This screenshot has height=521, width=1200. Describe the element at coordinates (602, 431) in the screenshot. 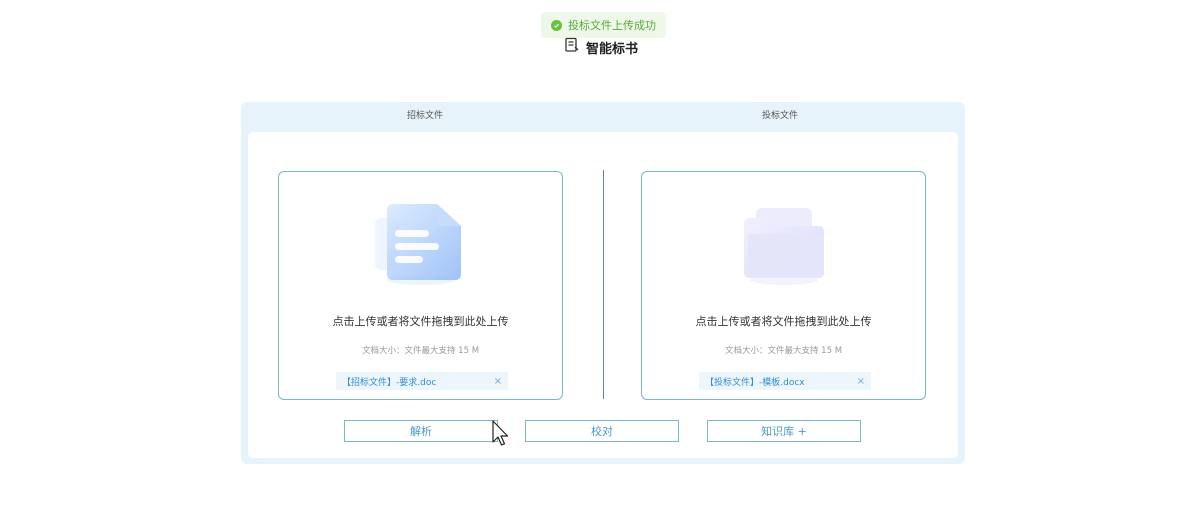

I see `check-button: 校对` at that location.